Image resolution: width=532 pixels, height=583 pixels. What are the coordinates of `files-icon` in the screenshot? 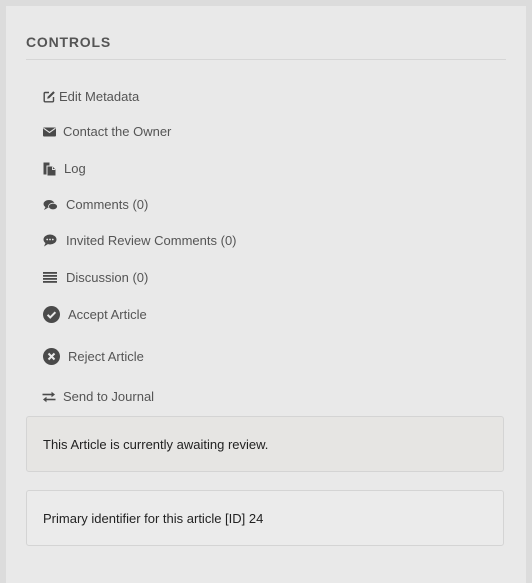 It's located at (49, 169).